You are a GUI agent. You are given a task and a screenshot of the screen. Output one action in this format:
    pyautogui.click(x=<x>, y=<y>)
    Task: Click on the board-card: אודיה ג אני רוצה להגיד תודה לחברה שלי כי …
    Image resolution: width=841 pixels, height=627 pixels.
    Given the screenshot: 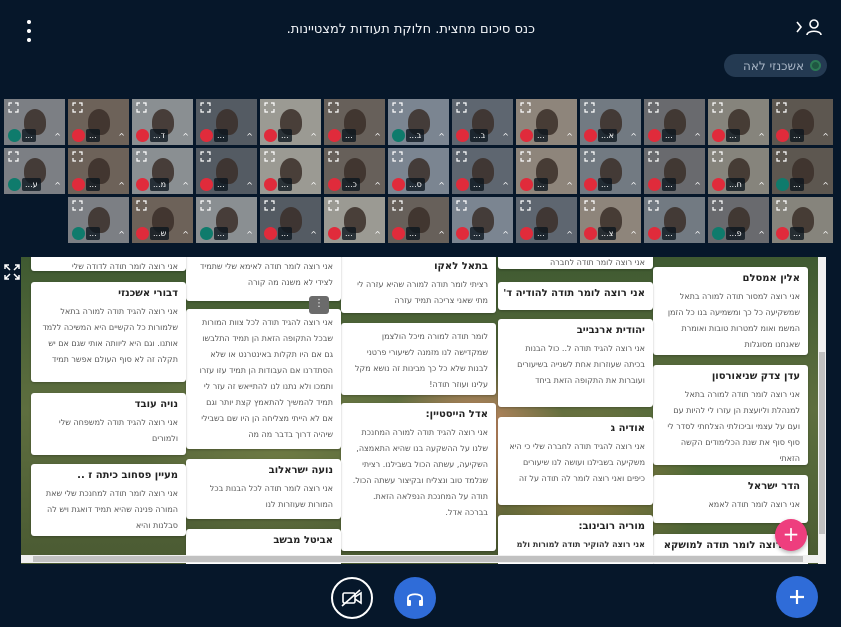 What is the action you would take?
    pyautogui.click(x=575, y=461)
    